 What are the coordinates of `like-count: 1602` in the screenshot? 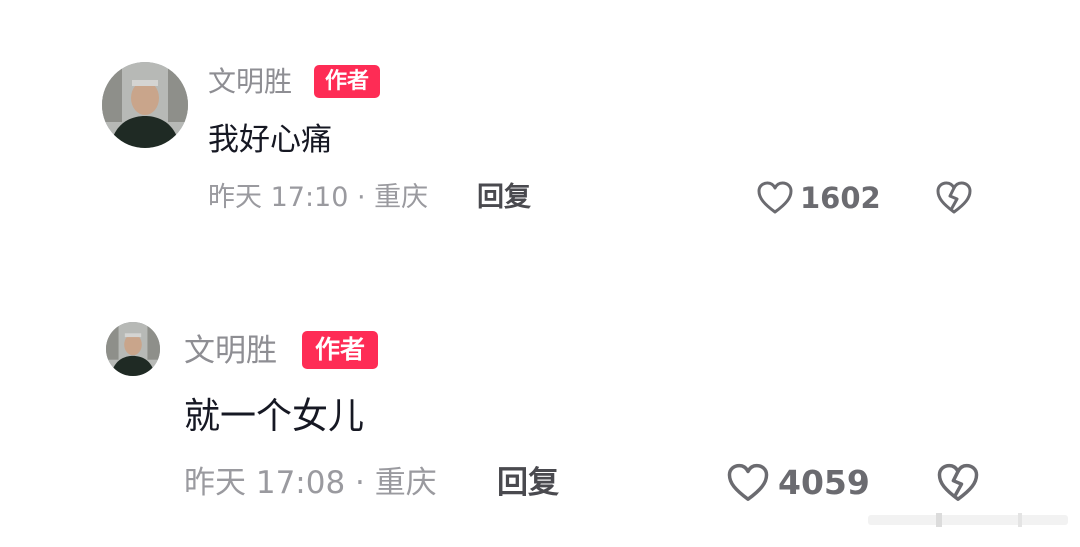 It's located at (840, 198).